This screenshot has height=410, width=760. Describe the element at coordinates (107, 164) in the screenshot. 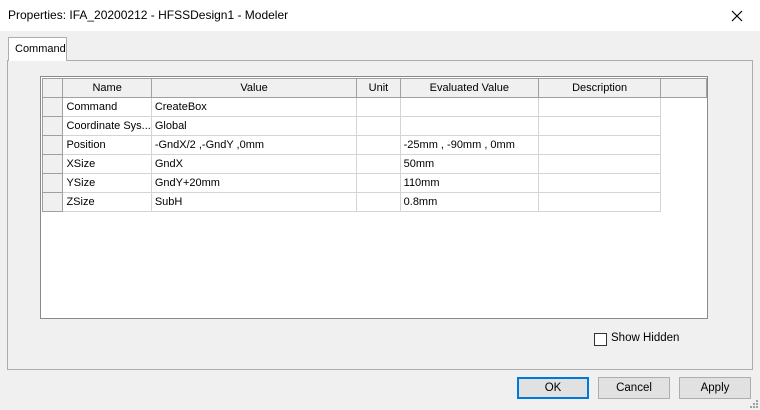

I see `cell-name: XSize` at that location.